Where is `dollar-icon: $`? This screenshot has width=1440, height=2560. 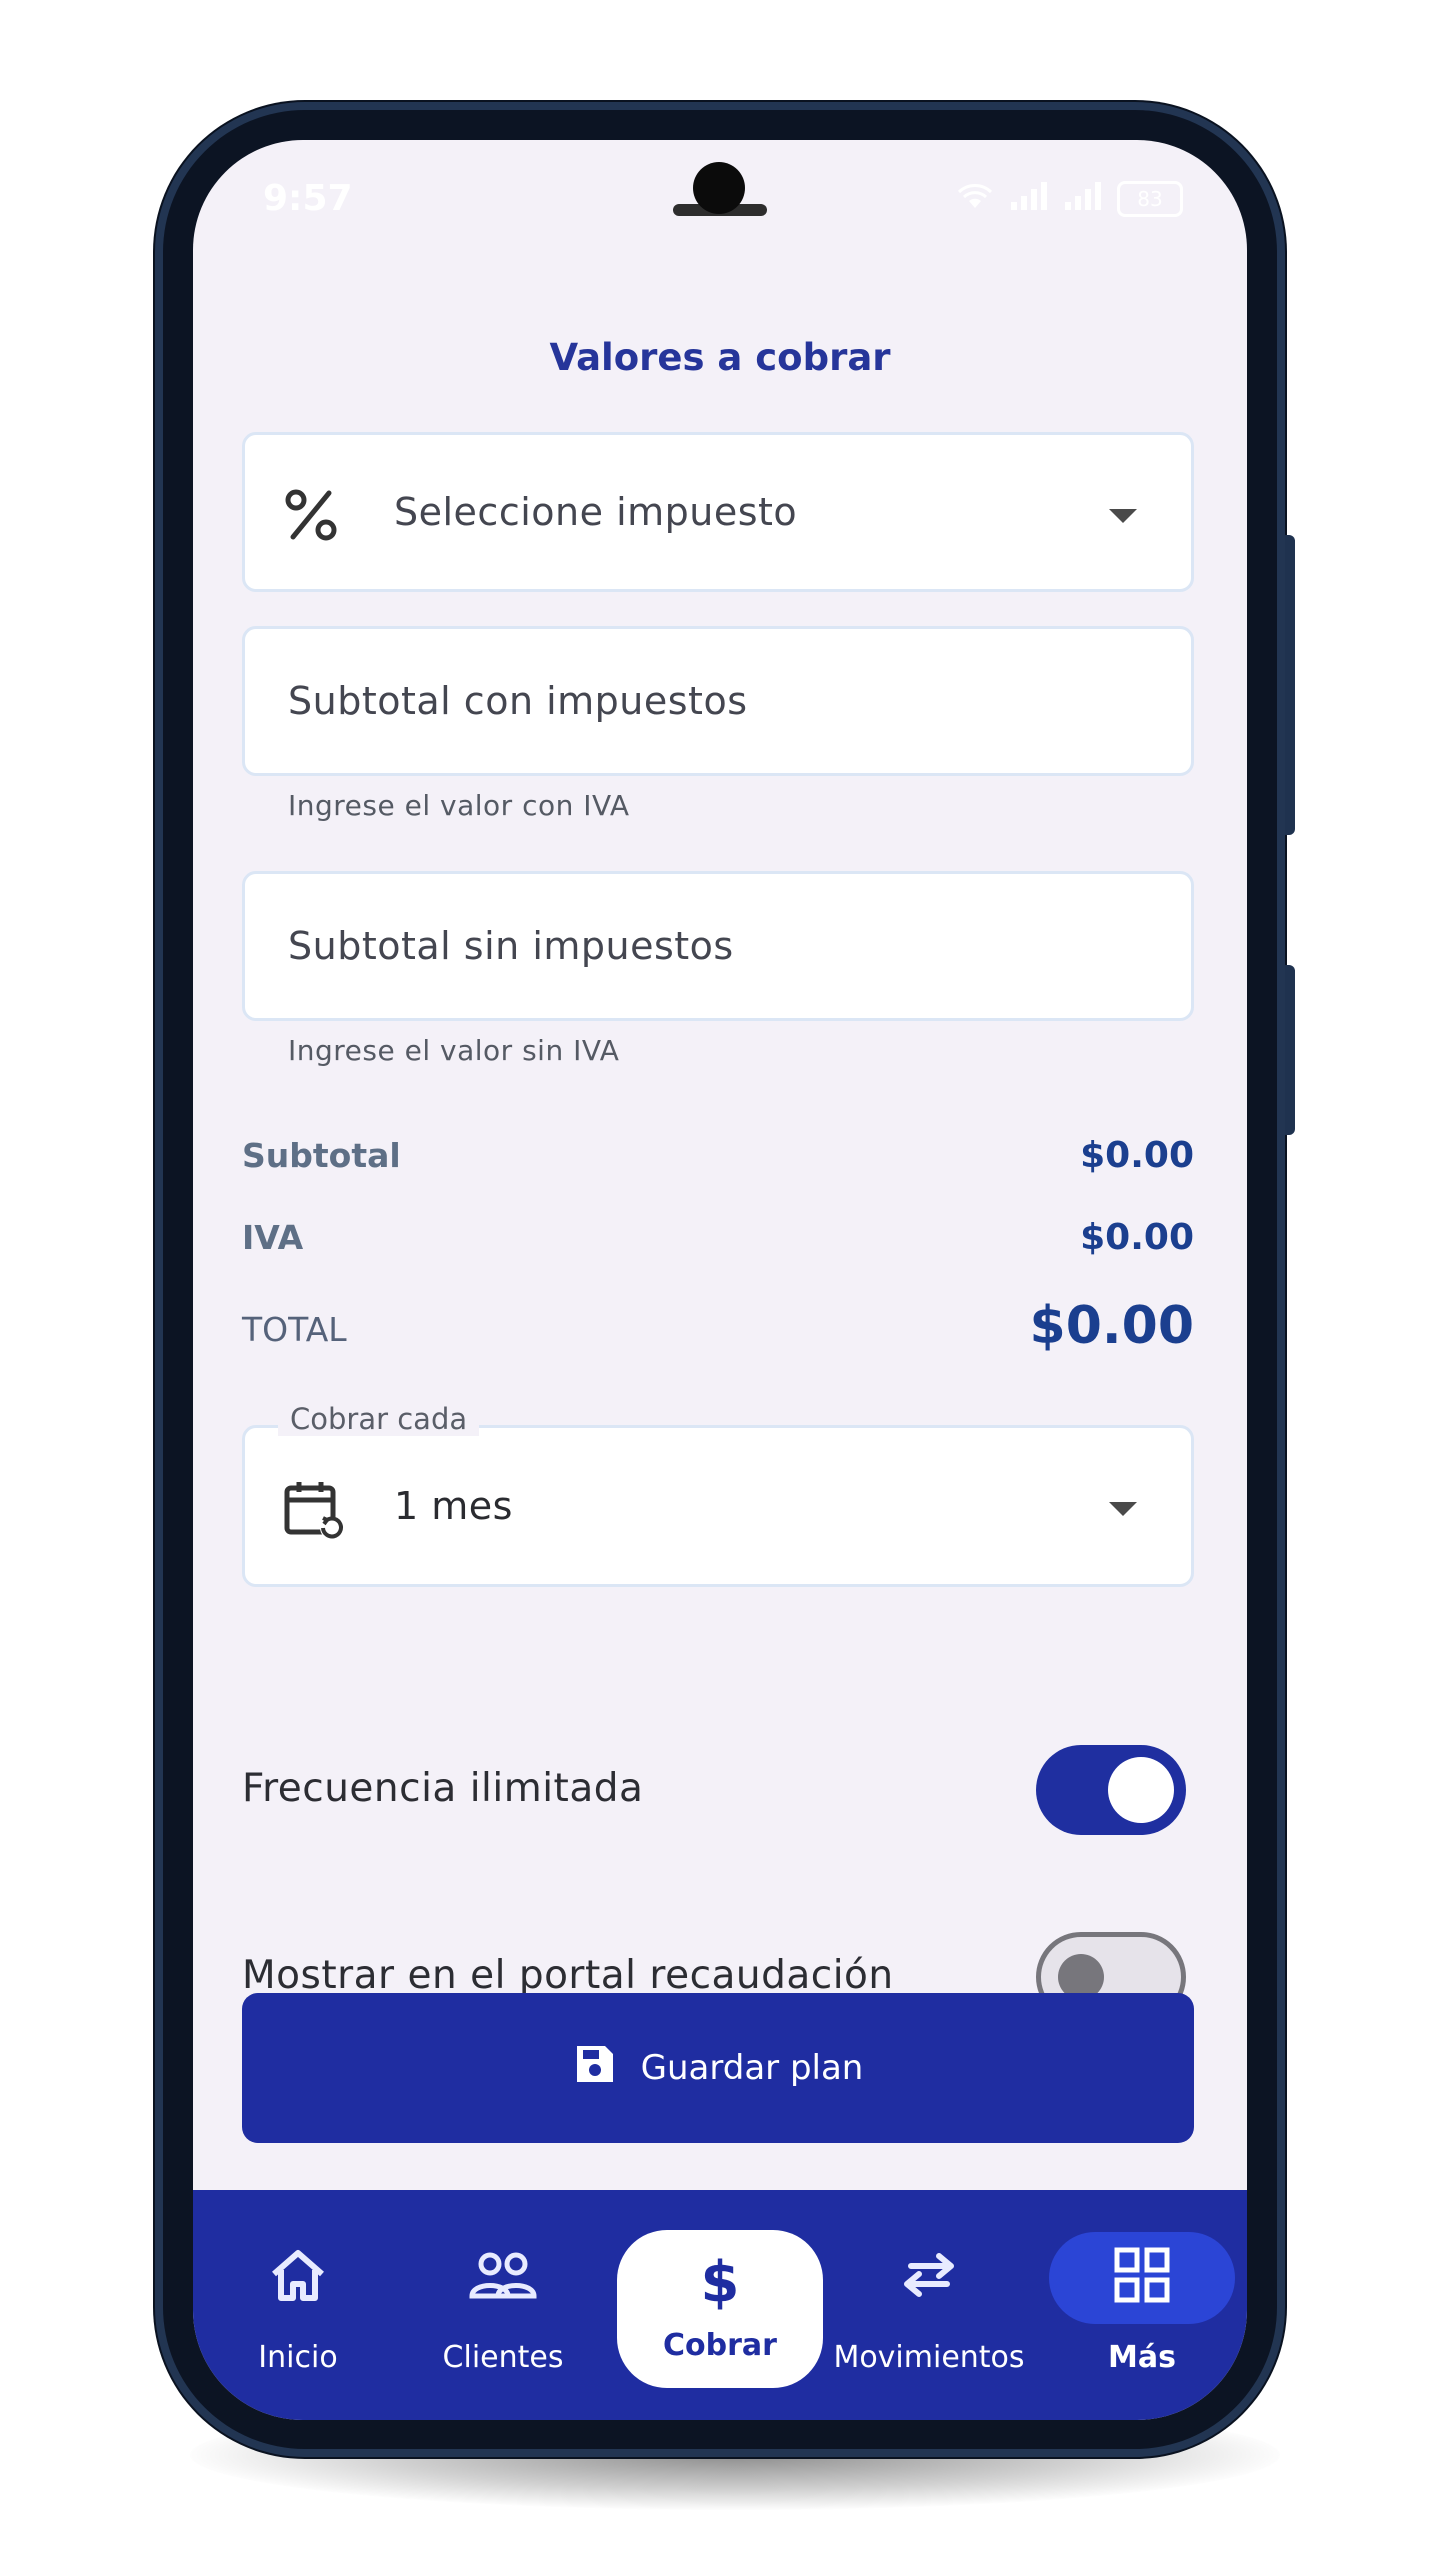
dollar-icon: $ is located at coordinates (720, 2282).